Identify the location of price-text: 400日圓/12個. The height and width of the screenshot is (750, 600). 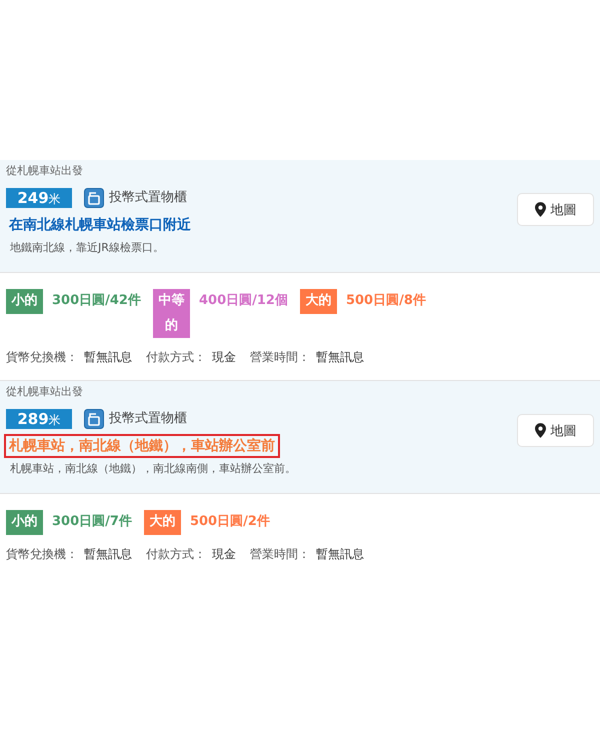
(243, 301).